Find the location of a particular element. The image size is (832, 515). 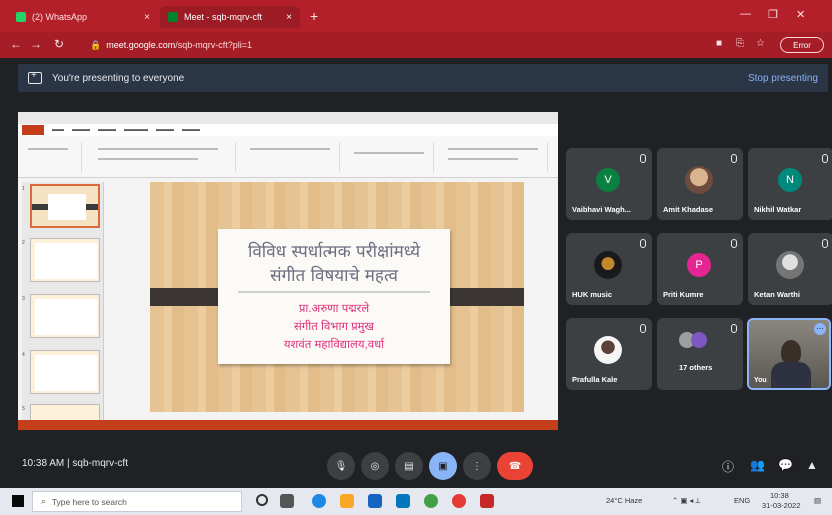

cortana-icon is located at coordinates (262, 500).